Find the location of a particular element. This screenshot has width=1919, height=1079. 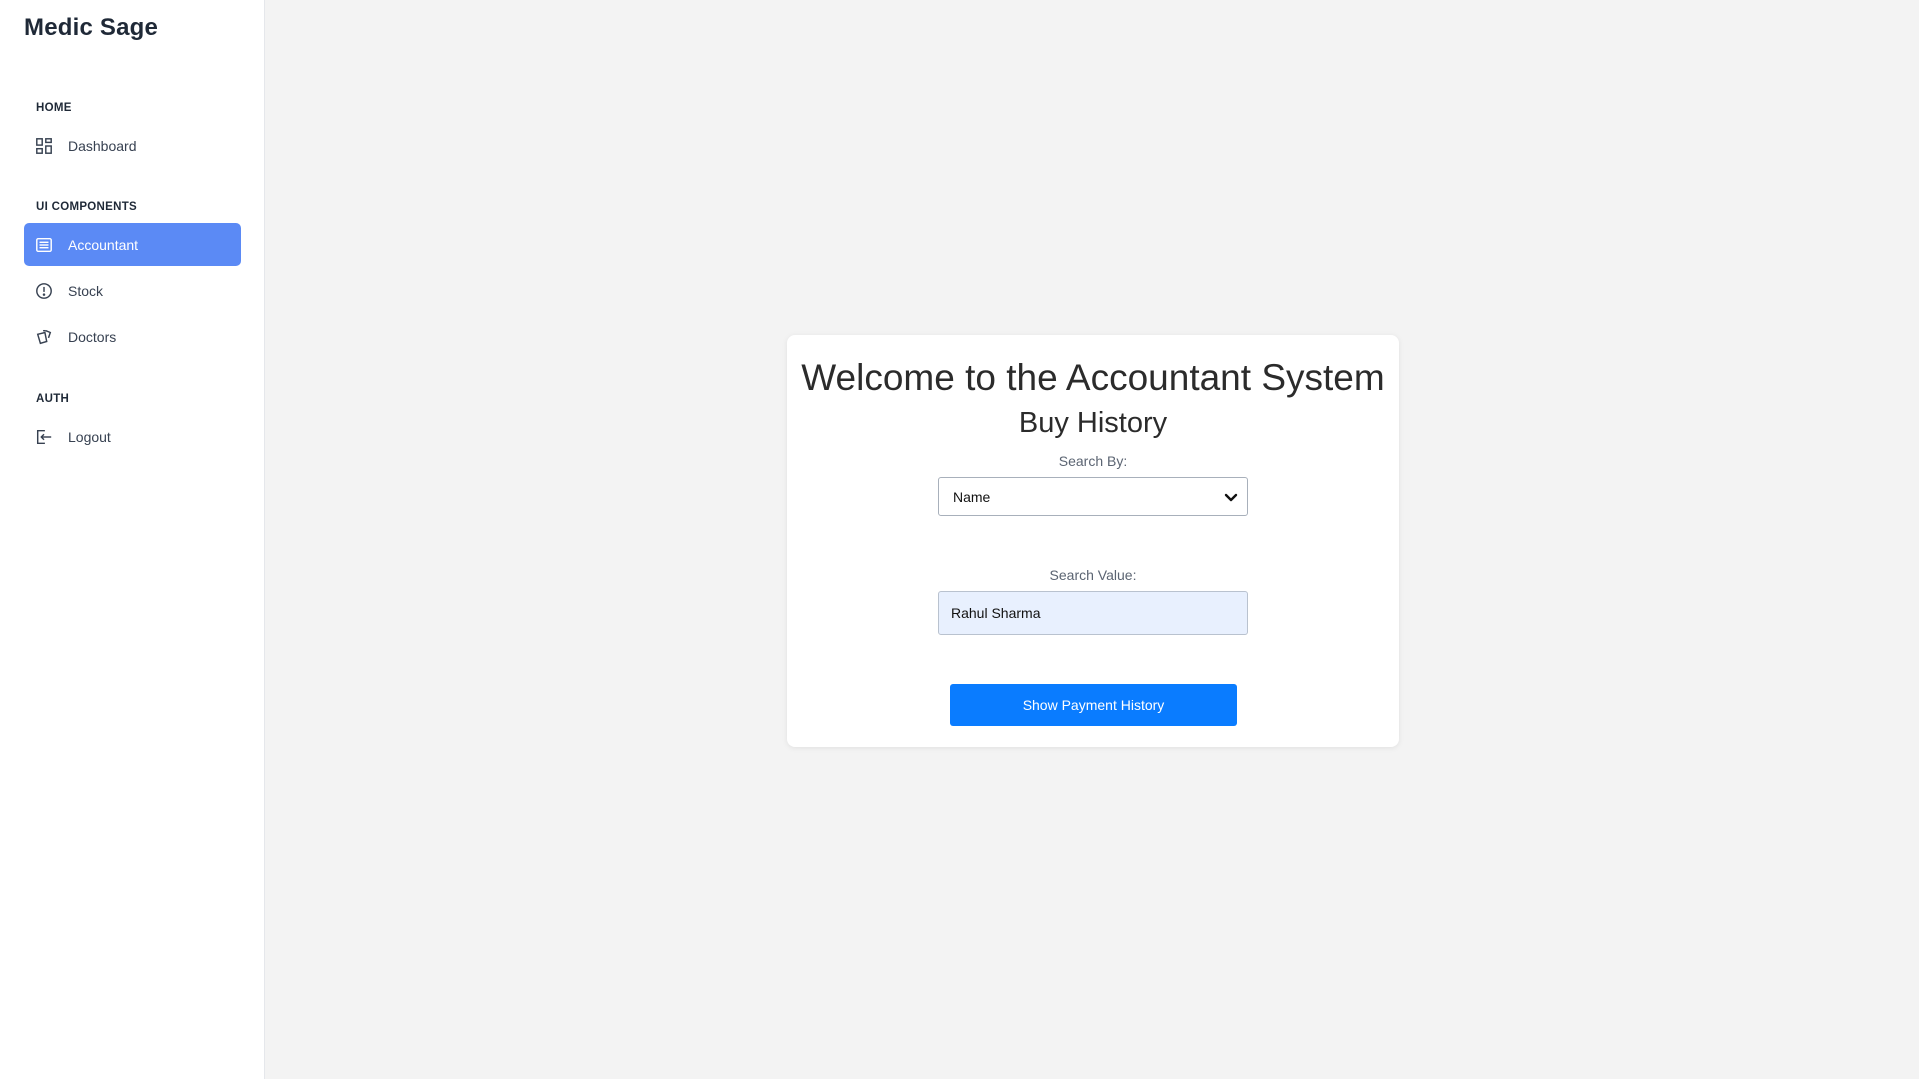

brand-logo: Medic Sage is located at coordinates (91, 28).